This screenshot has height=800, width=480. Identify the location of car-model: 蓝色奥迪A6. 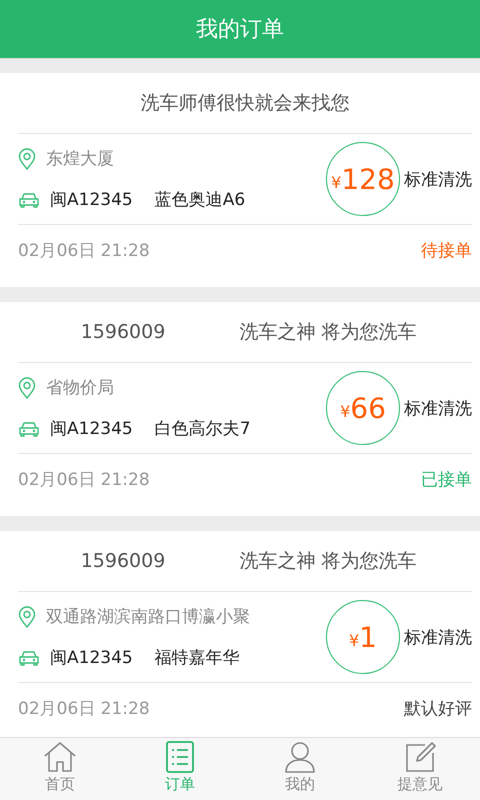
(200, 200).